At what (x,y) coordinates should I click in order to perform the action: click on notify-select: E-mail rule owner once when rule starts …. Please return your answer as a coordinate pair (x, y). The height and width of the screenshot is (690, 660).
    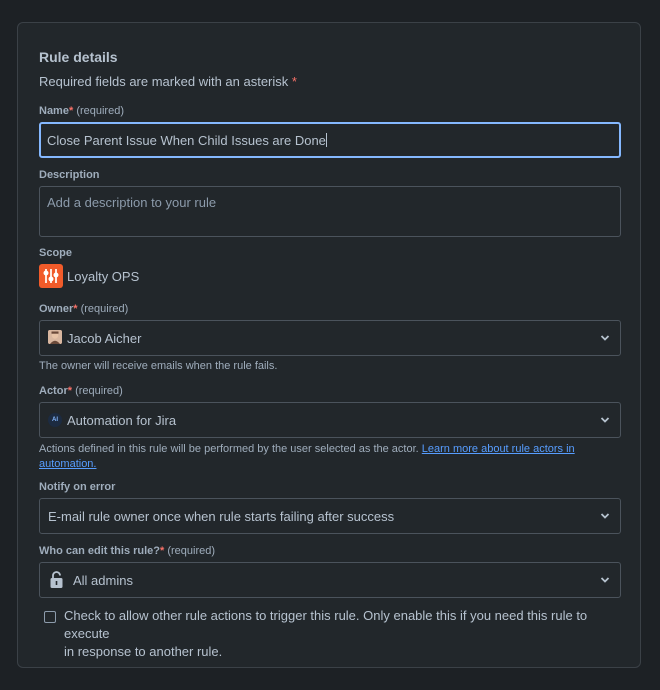
    Looking at the image, I should click on (330, 516).